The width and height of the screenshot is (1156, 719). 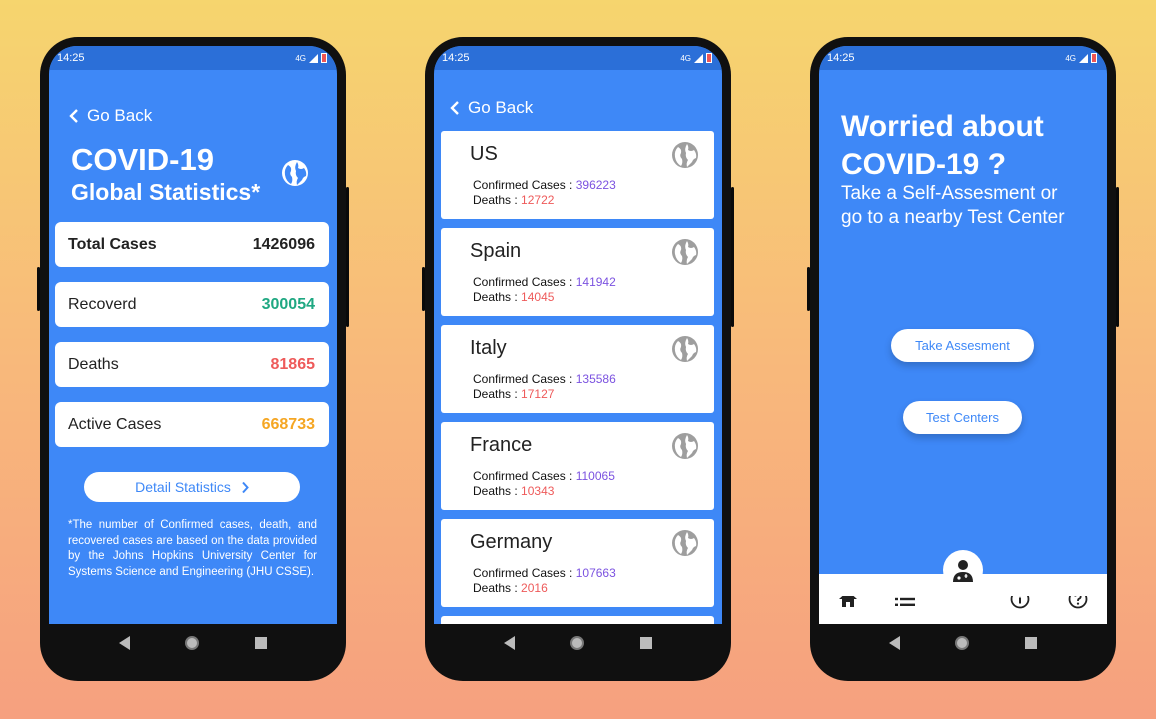 I want to click on doctor-icon, so click(x=963, y=571).